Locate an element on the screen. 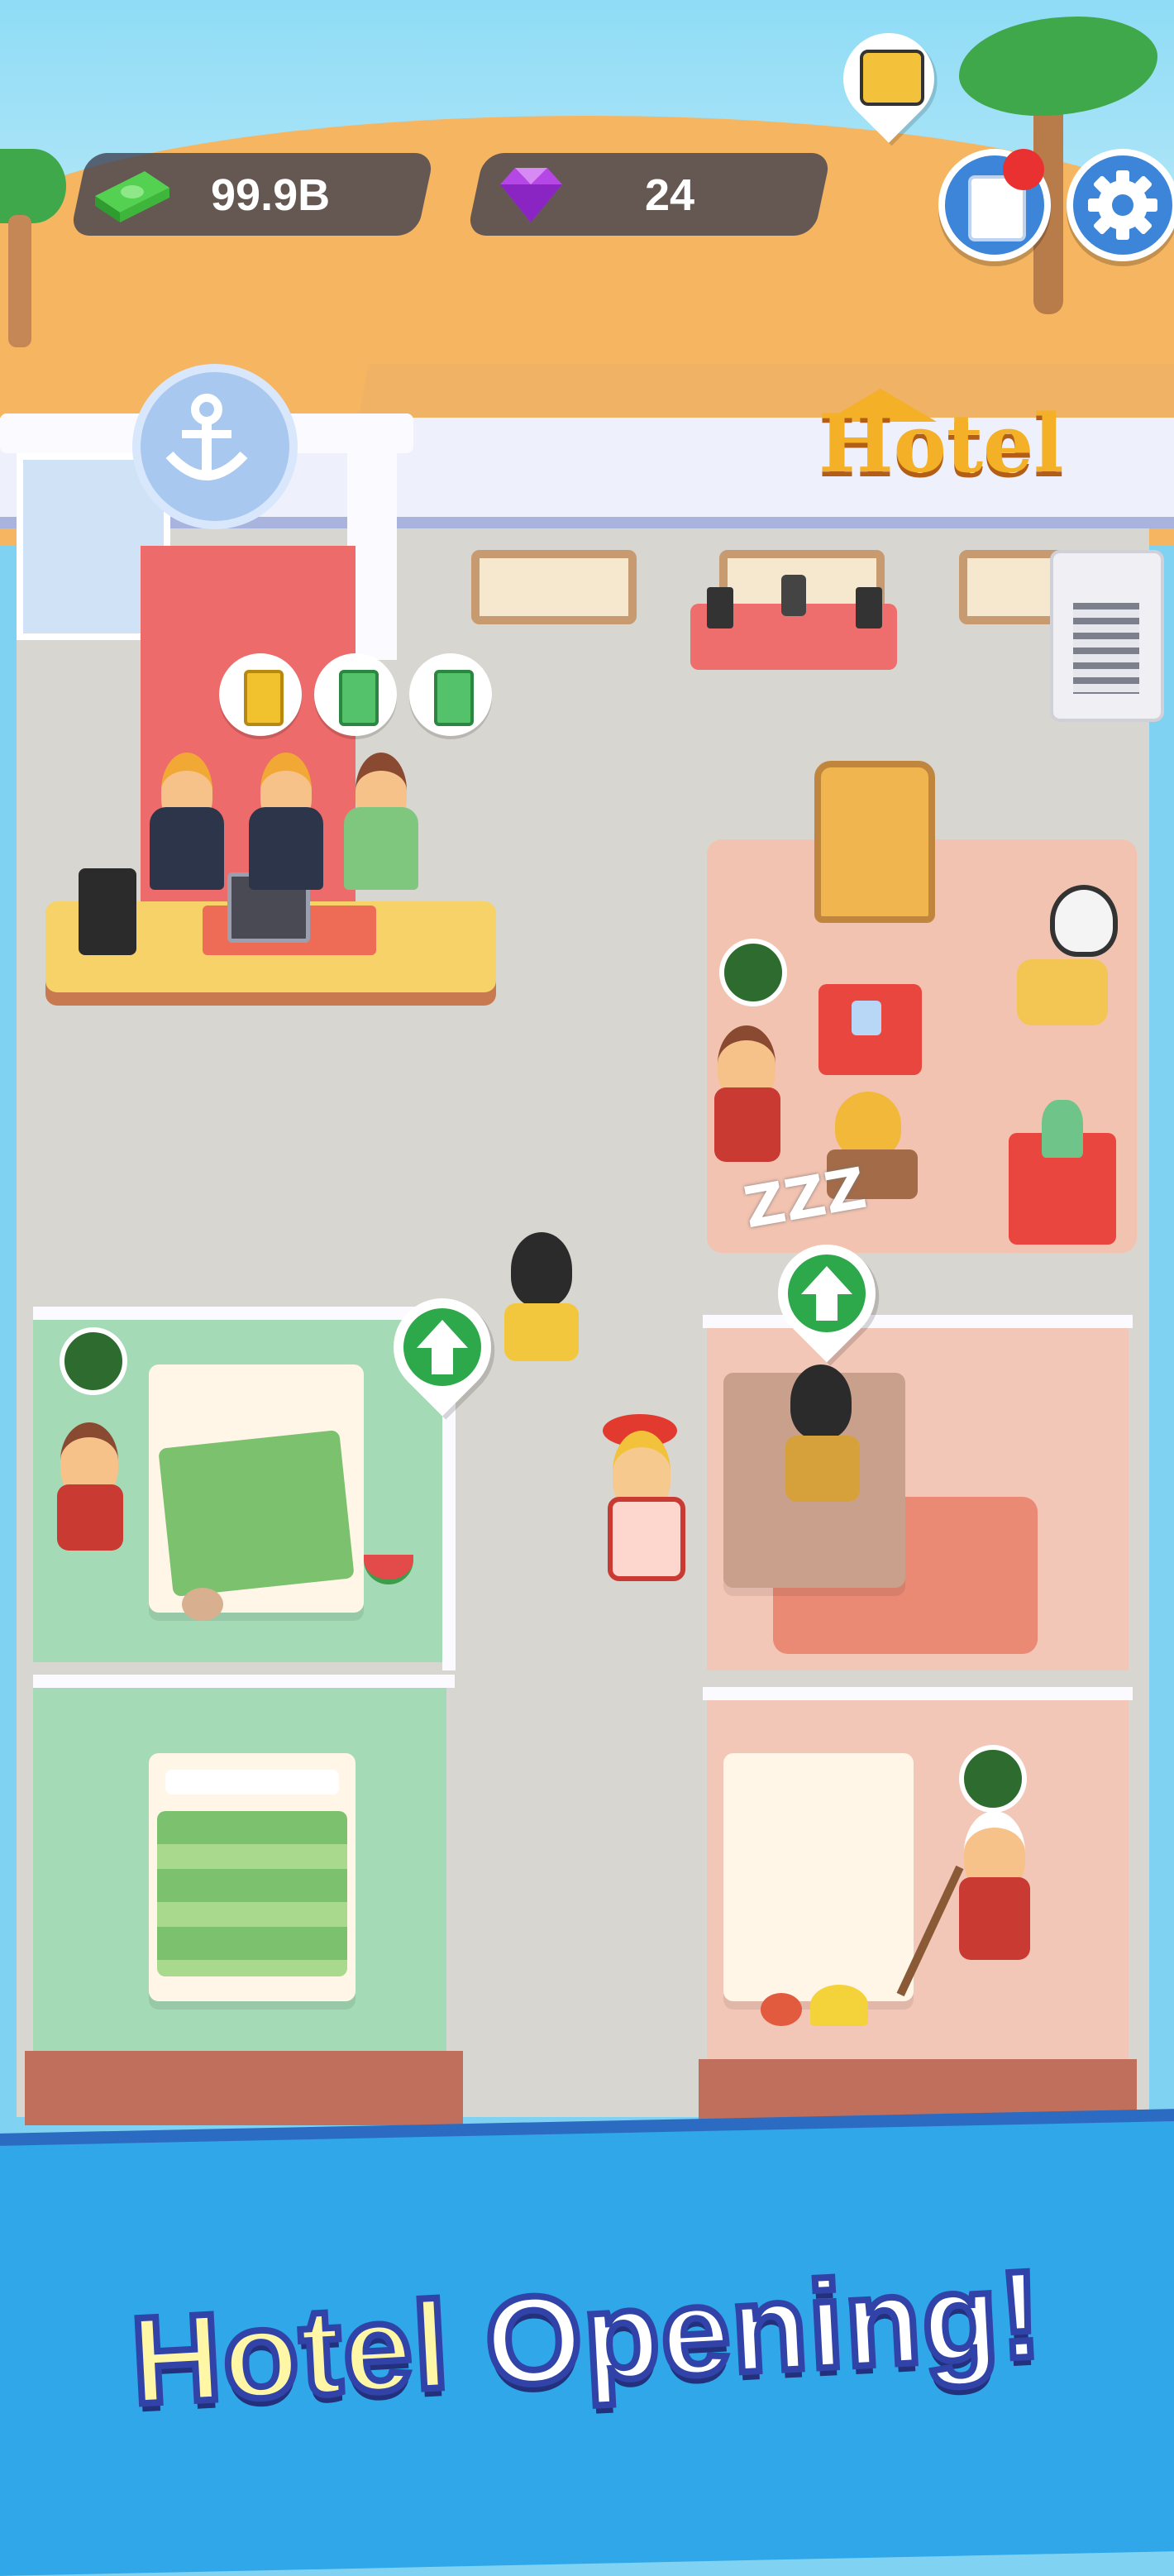 The width and height of the screenshot is (1174, 2576). side-table is located at coordinates (870, 1029).